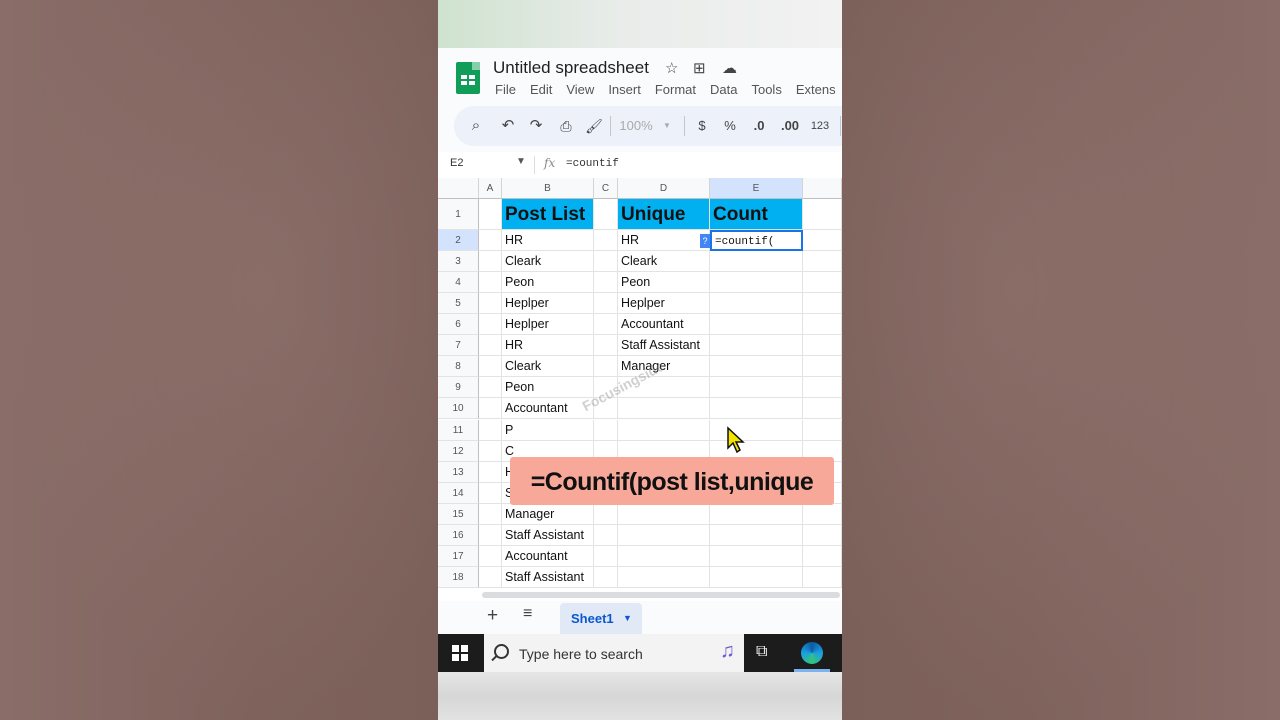 The width and height of the screenshot is (1280, 720). What do you see at coordinates (606, 188) in the screenshot?
I see `column-header-c: C` at bounding box center [606, 188].